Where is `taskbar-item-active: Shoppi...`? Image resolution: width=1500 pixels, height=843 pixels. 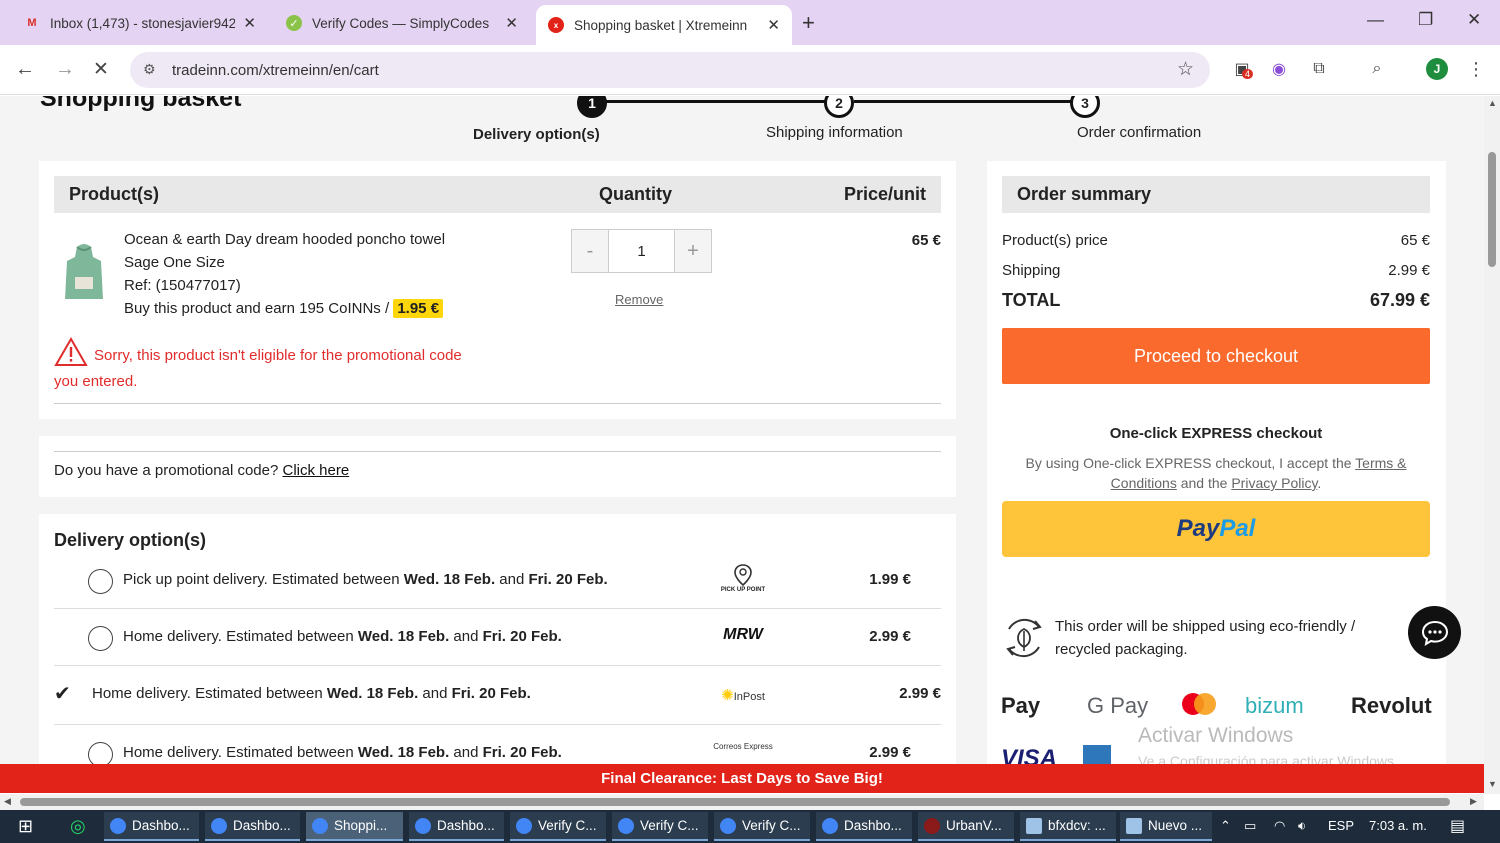
taskbar-item-active: Shoppi... is located at coordinates (354, 826).